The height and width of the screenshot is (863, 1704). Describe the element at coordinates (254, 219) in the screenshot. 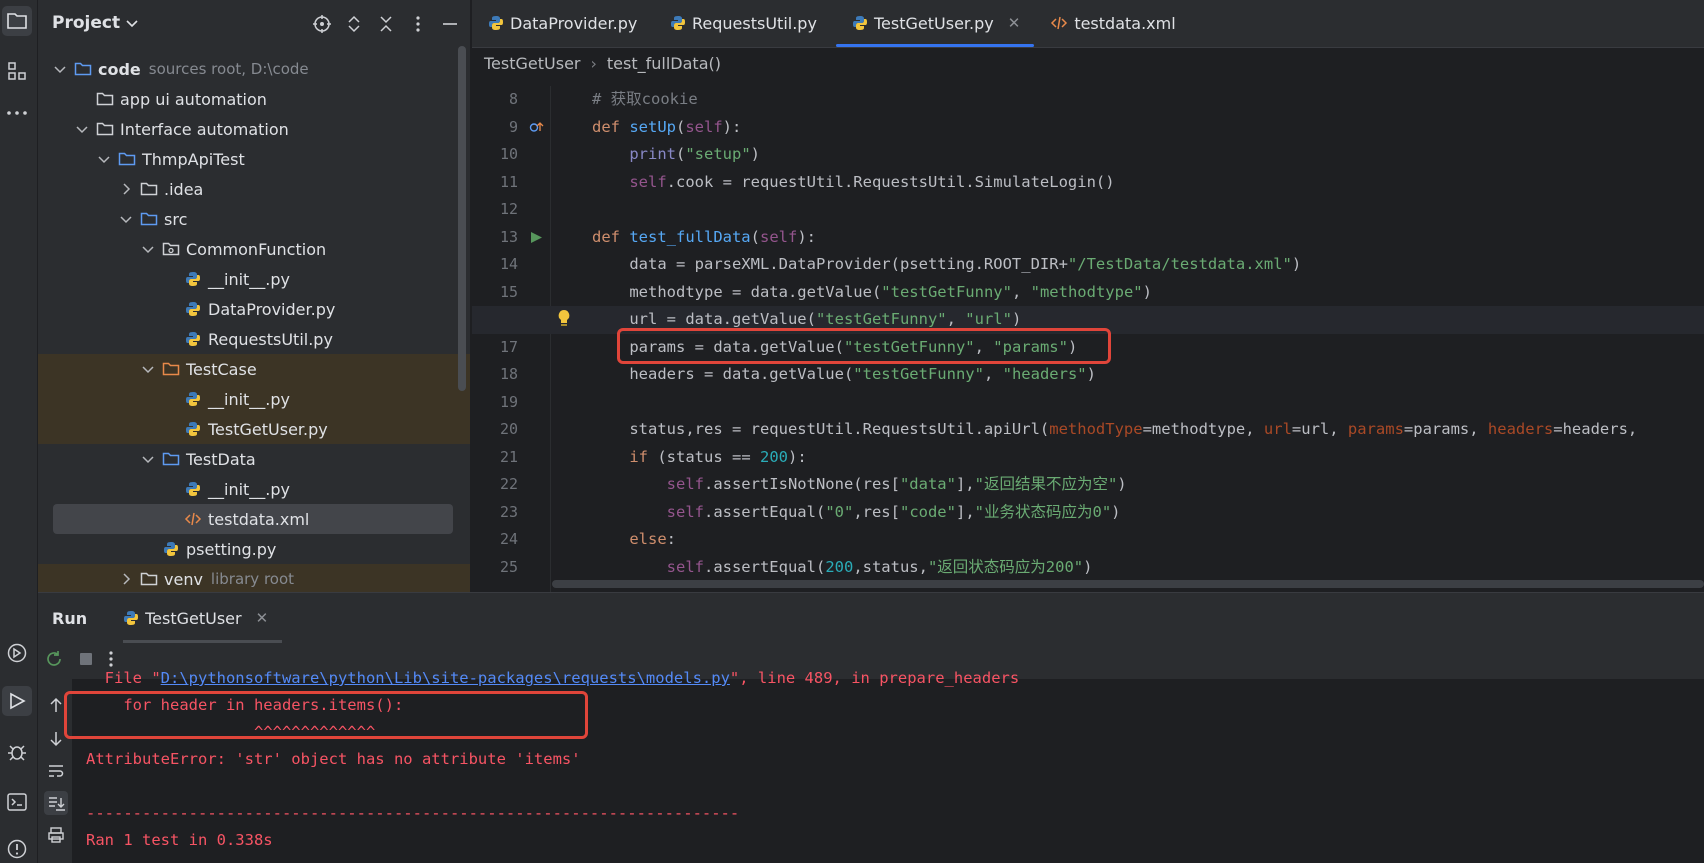

I see `tree-item: src` at that location.